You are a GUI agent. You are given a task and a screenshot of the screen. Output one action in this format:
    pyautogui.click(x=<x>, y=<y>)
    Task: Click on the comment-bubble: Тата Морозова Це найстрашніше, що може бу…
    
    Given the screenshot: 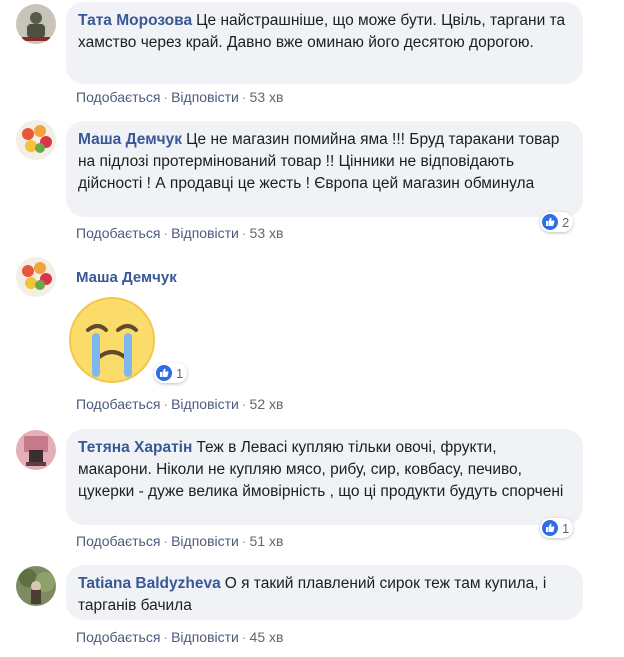 What is the action you would take?
    pyautogui.click(x=324, y=43)
    